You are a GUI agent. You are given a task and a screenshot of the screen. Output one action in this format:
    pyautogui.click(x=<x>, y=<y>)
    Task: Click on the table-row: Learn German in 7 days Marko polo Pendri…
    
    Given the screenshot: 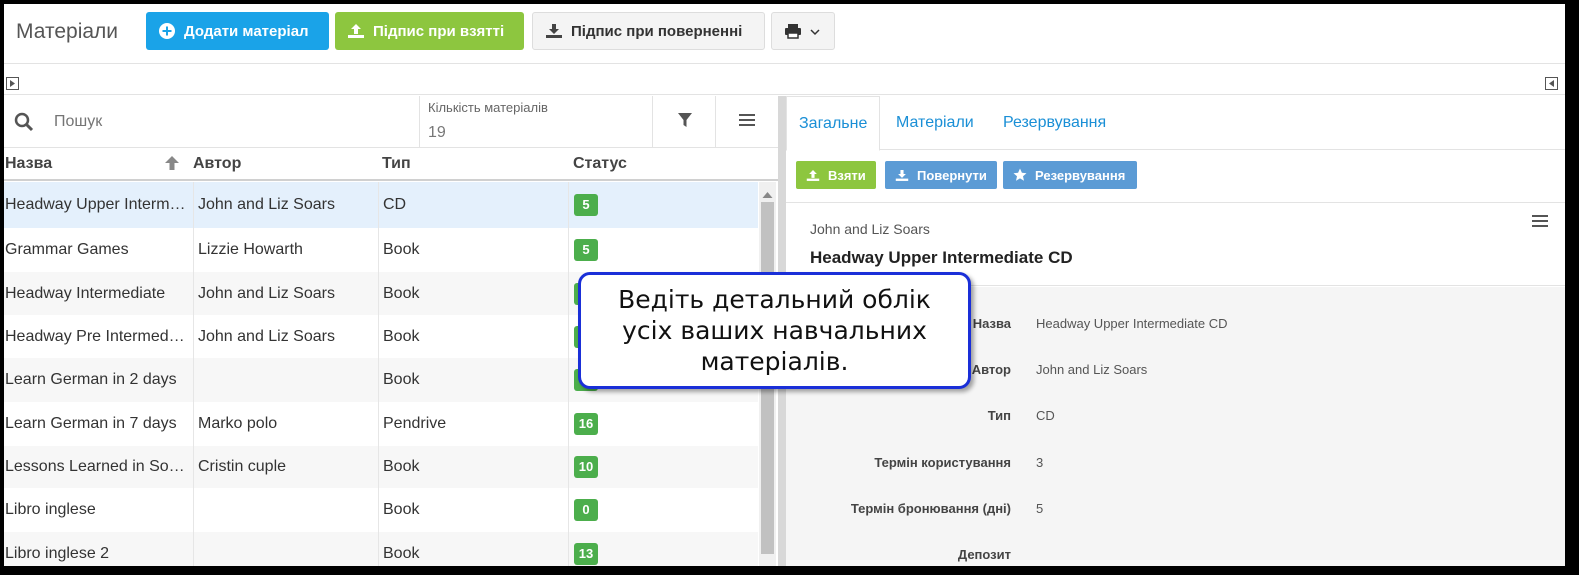 What is the action you would take?
    pyautogui.click(x=381, y=424)
    